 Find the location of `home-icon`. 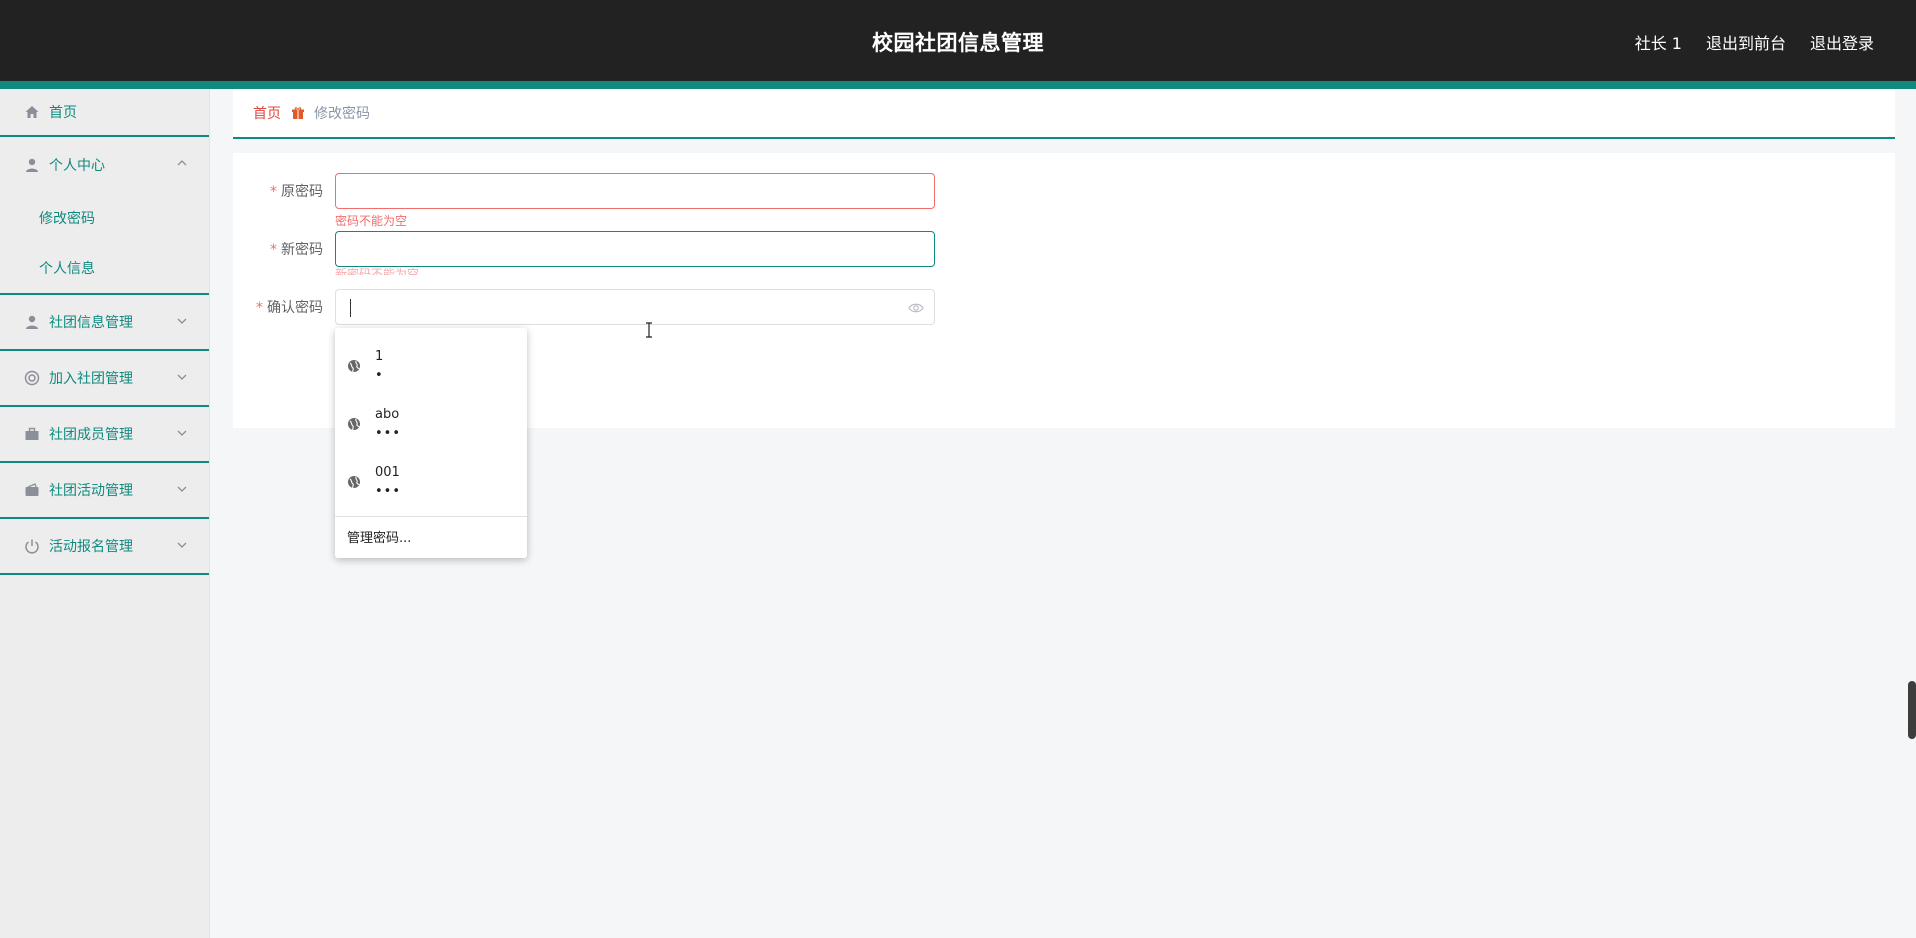

home-icon is located at coordinates (32, 112).